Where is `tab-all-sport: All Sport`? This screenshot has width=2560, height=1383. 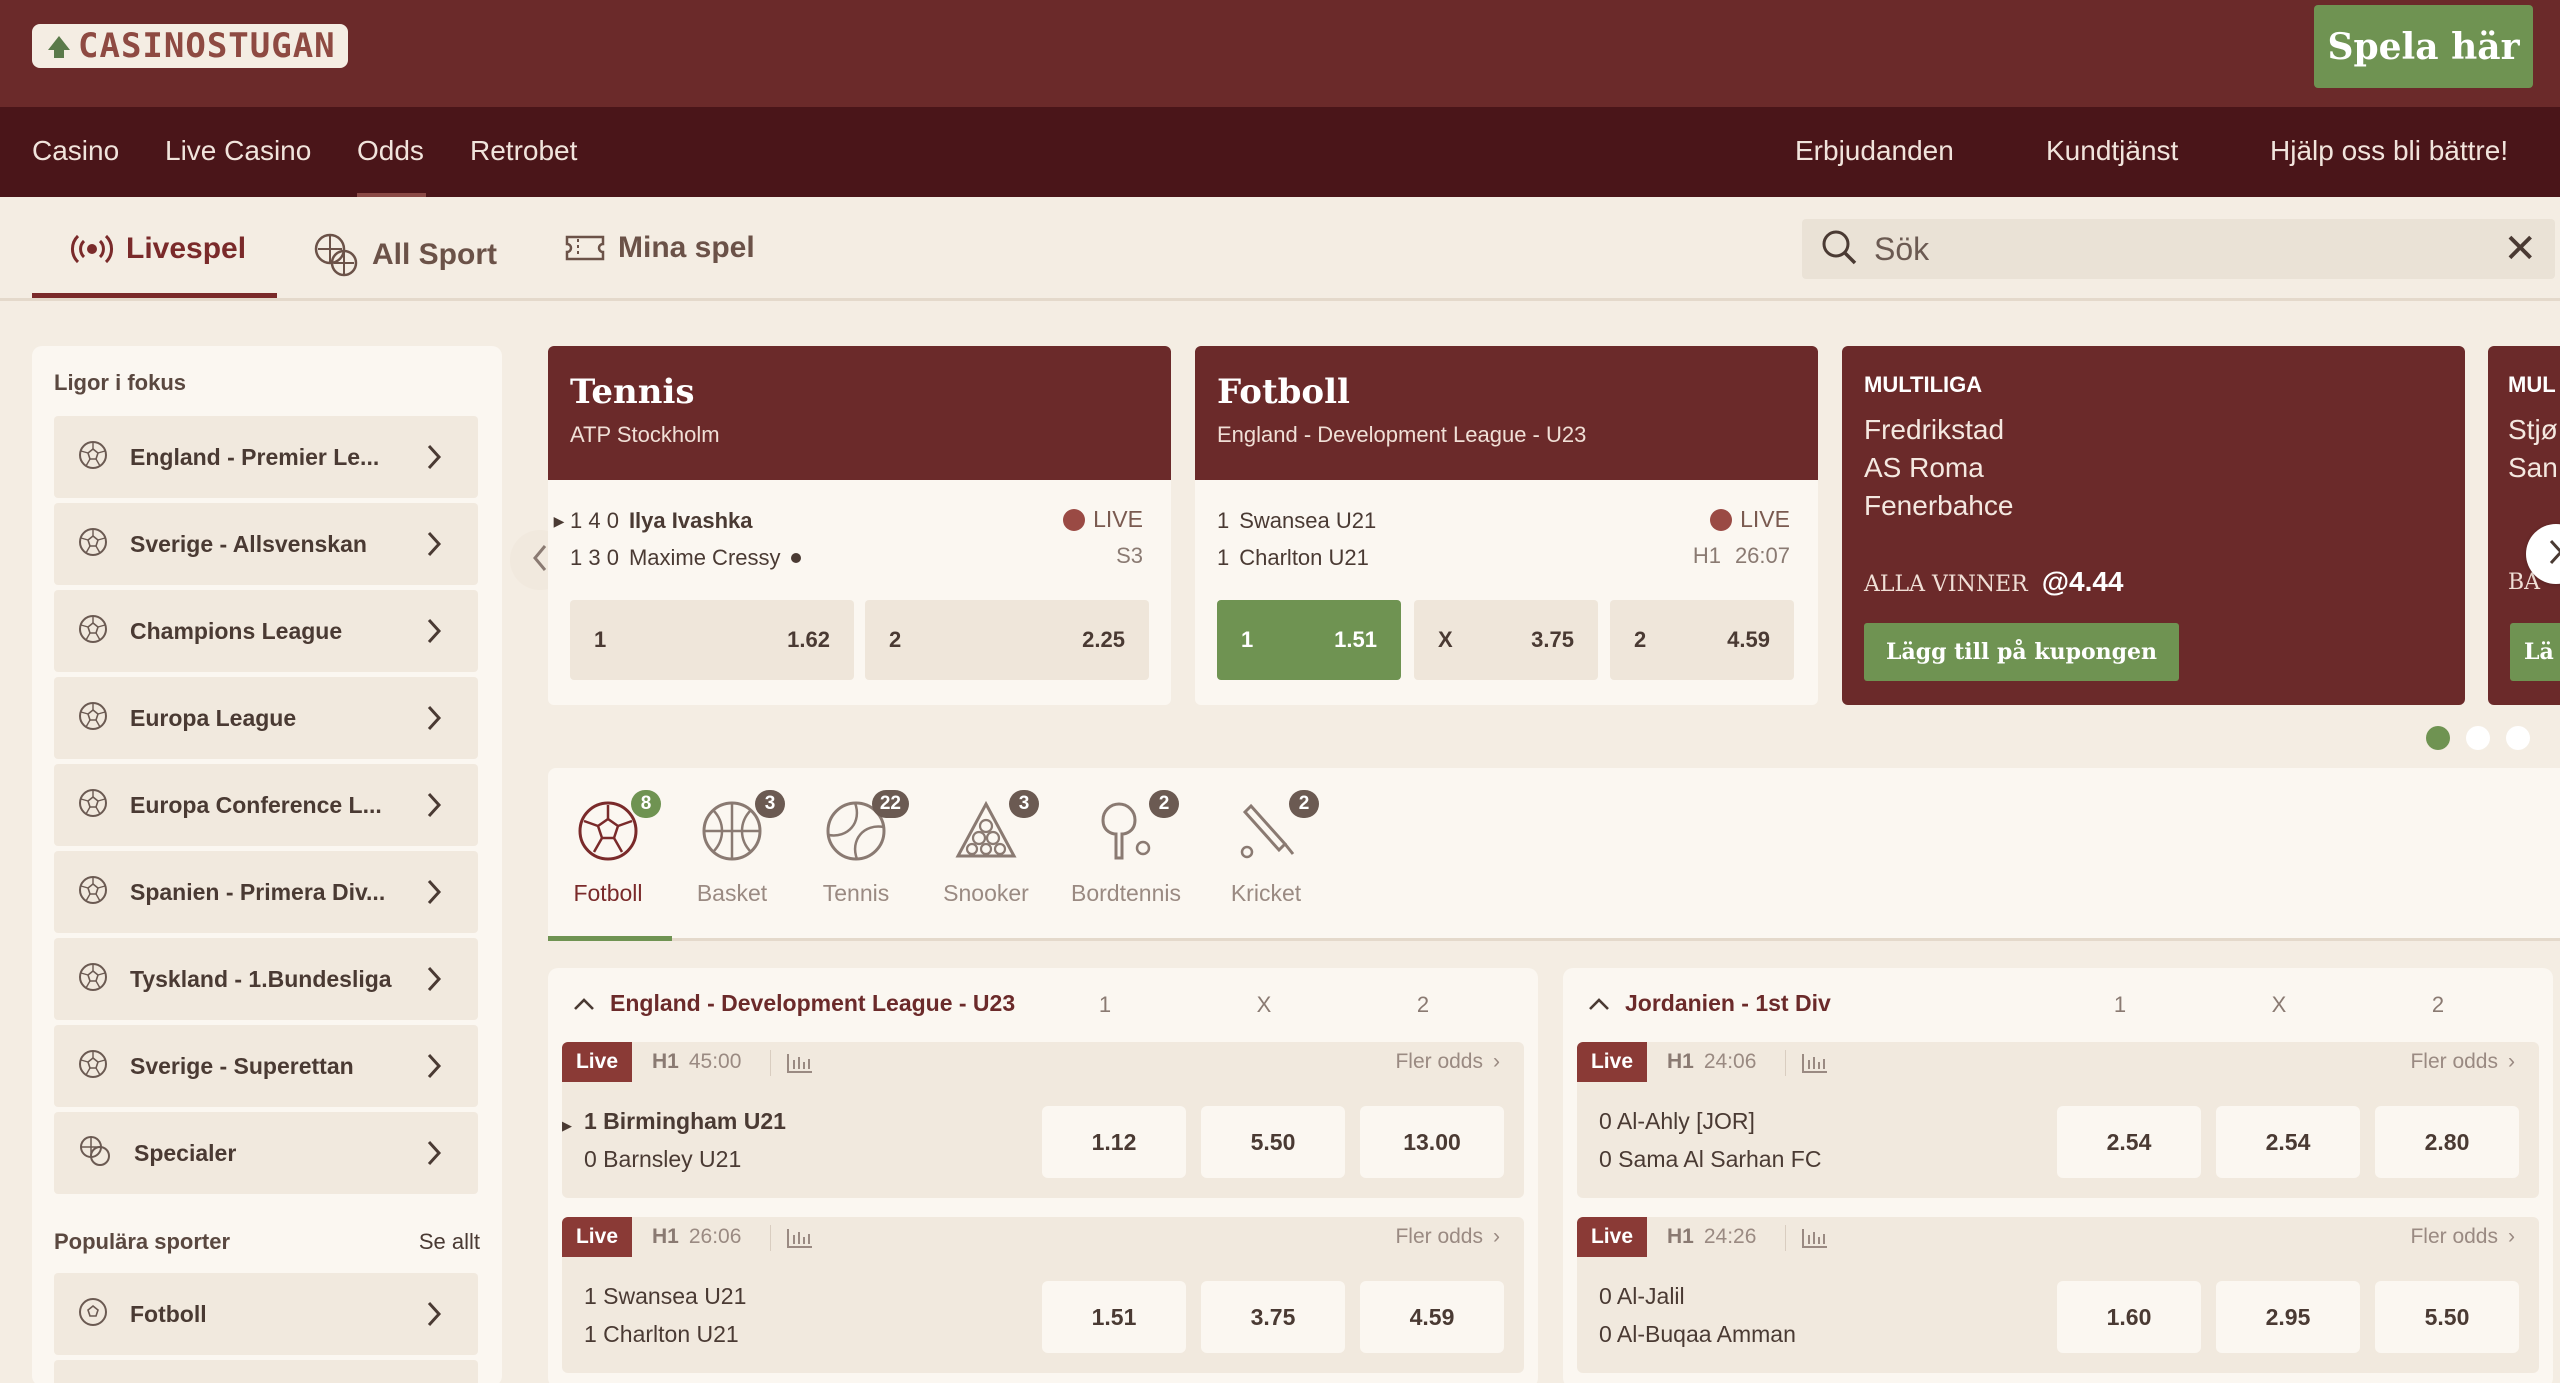
tab-all-sport: All Sport is located at coordinates (404, 255).